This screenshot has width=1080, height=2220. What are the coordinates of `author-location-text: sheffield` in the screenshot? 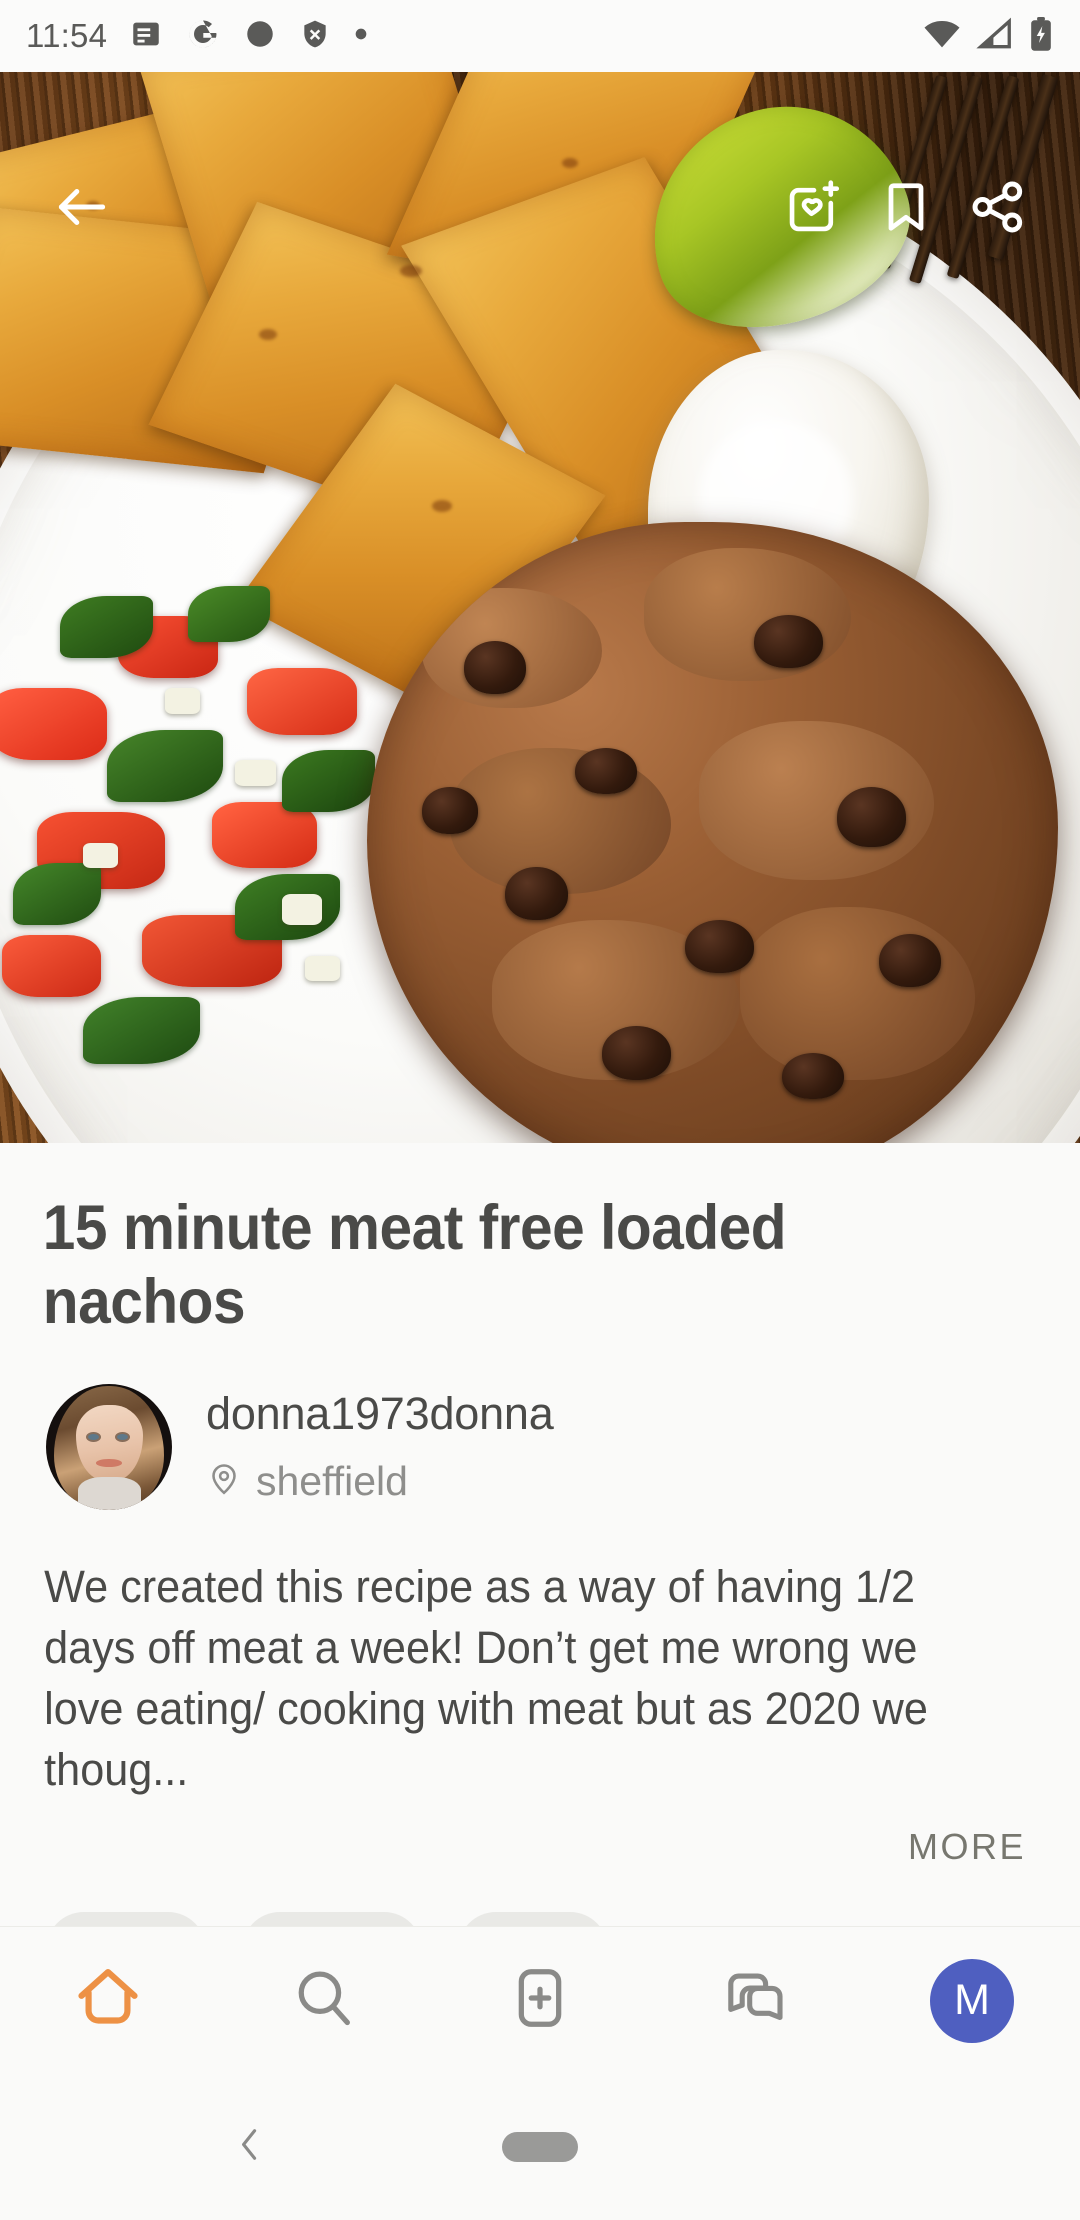 It's located at (332, 1481).